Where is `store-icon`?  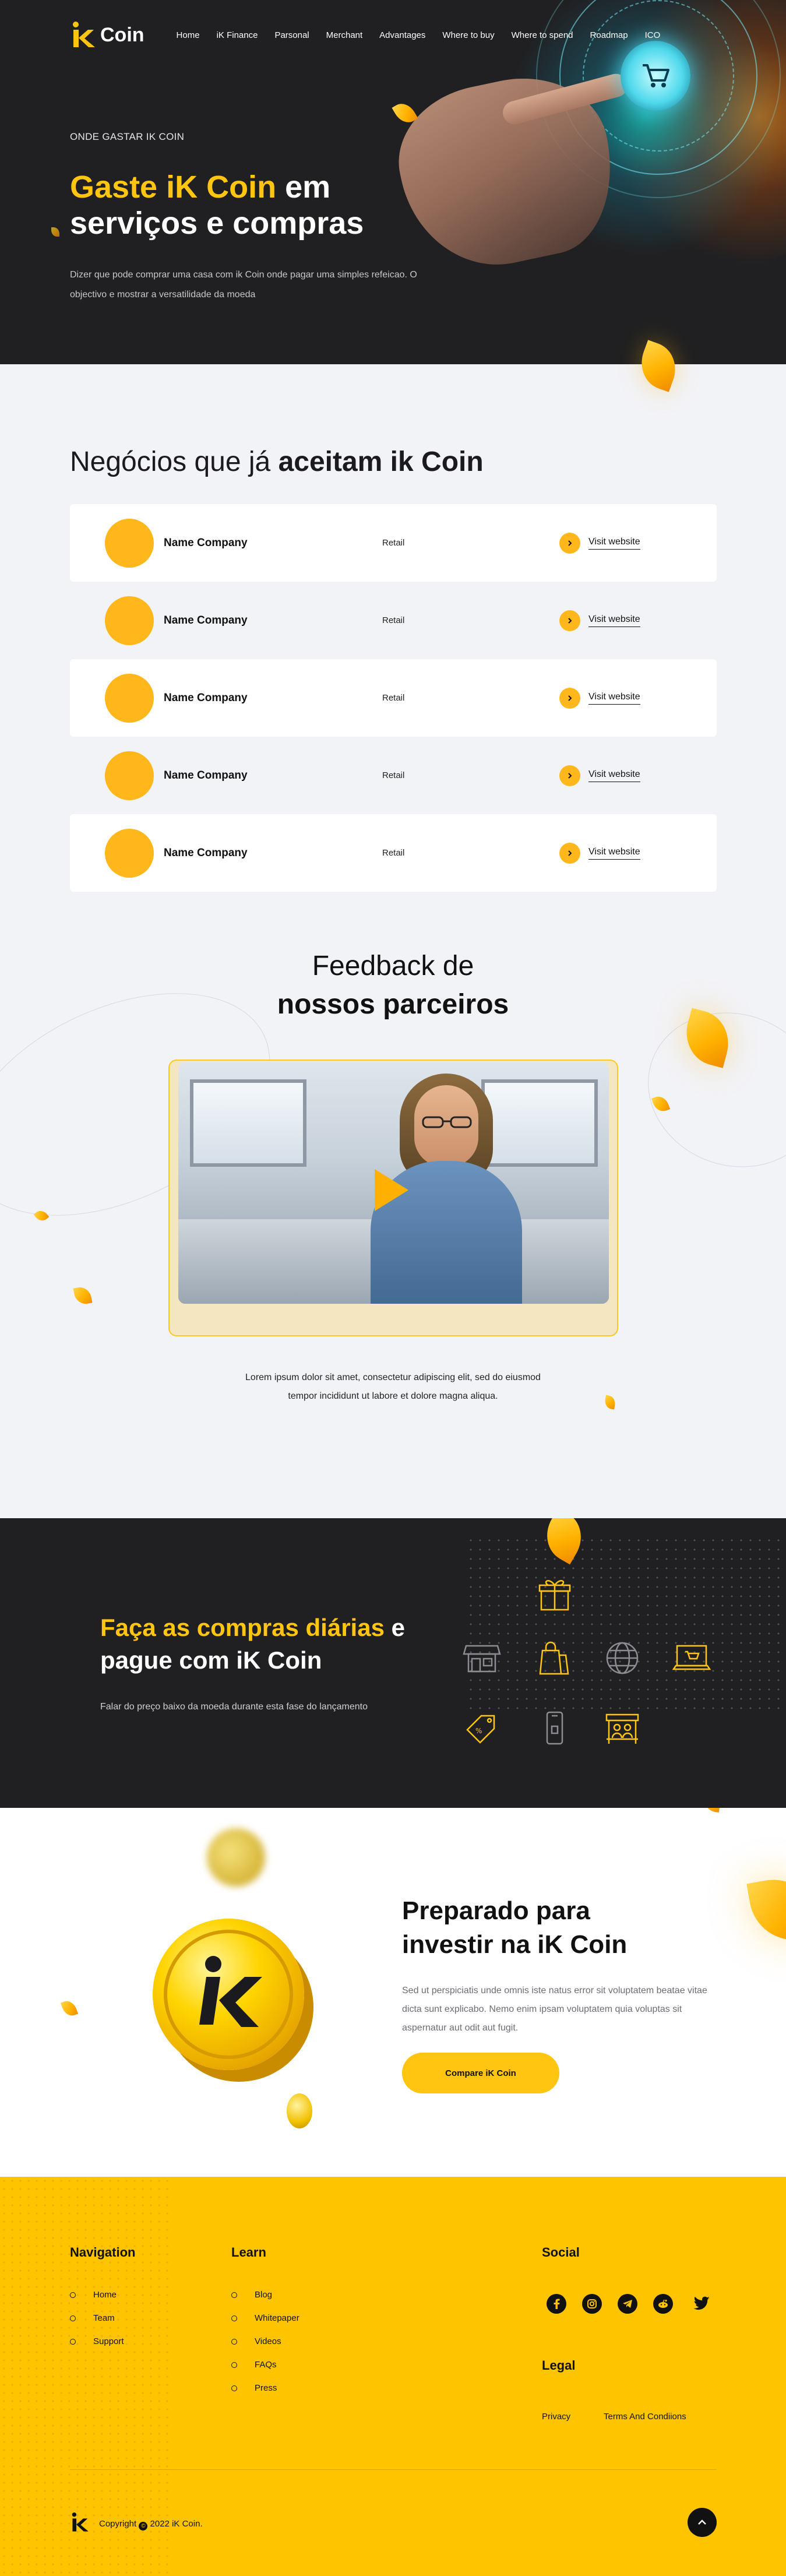 store-icon is located at coordinates (481, 1658).